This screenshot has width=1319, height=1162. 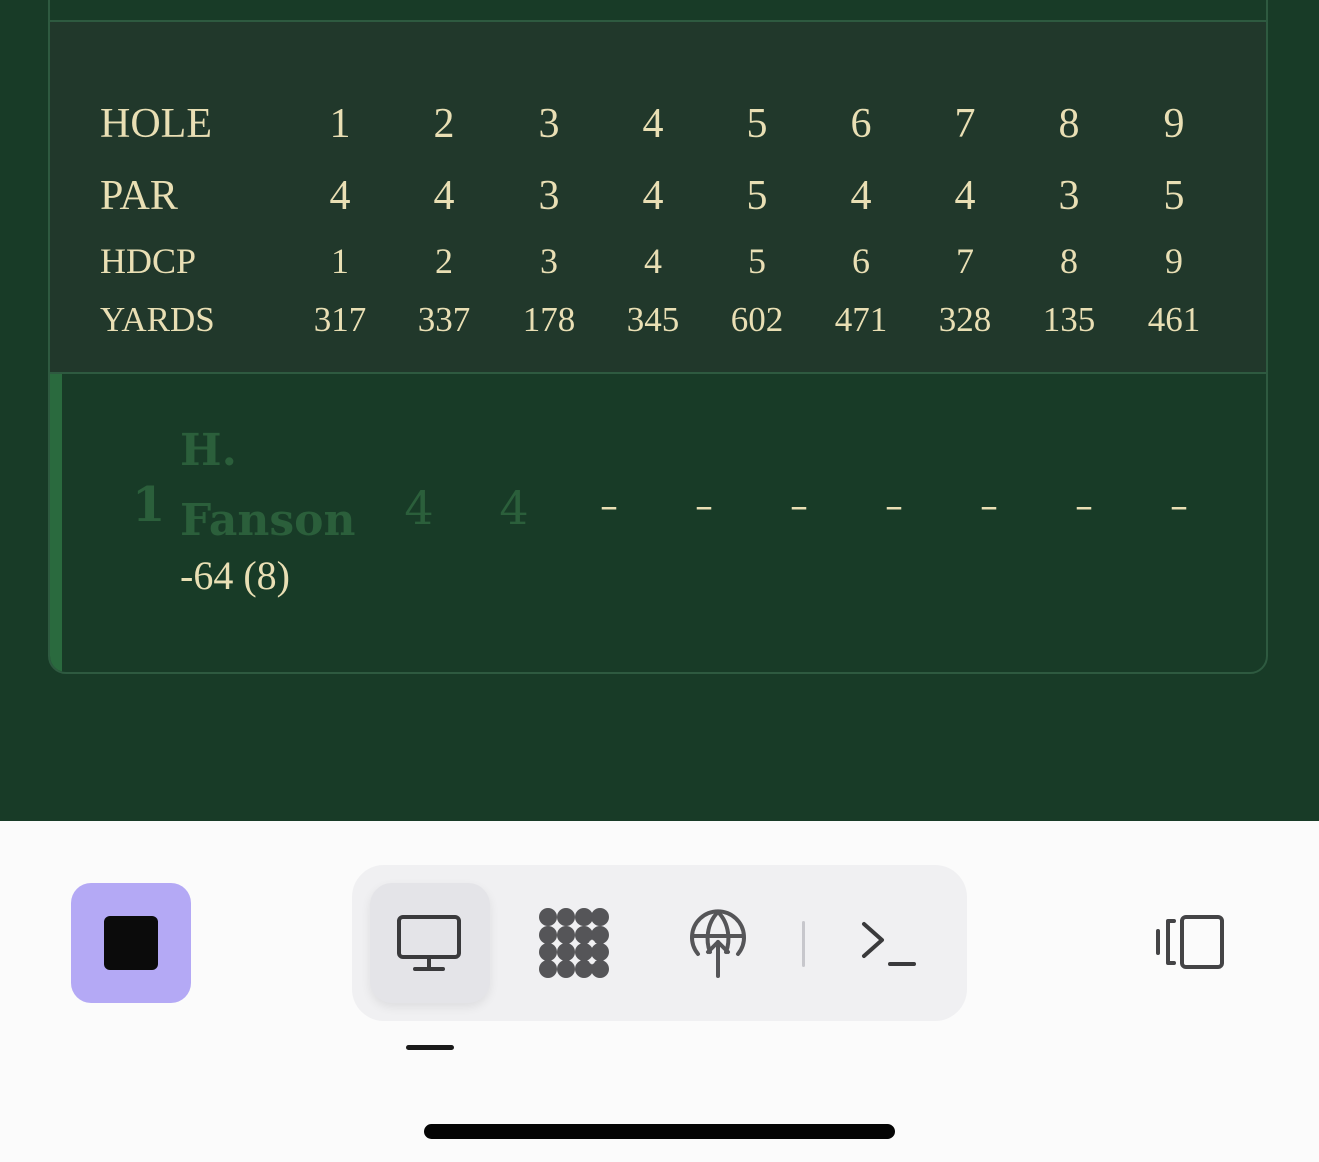 What do you see at coordinates (139, 196) in the screenshot?
I see `row-label-par: PAR` at bounding box center [139, 196].